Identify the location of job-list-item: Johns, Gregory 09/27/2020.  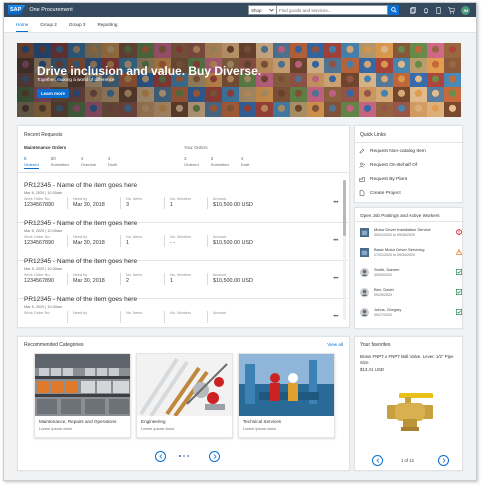
(411, 315).